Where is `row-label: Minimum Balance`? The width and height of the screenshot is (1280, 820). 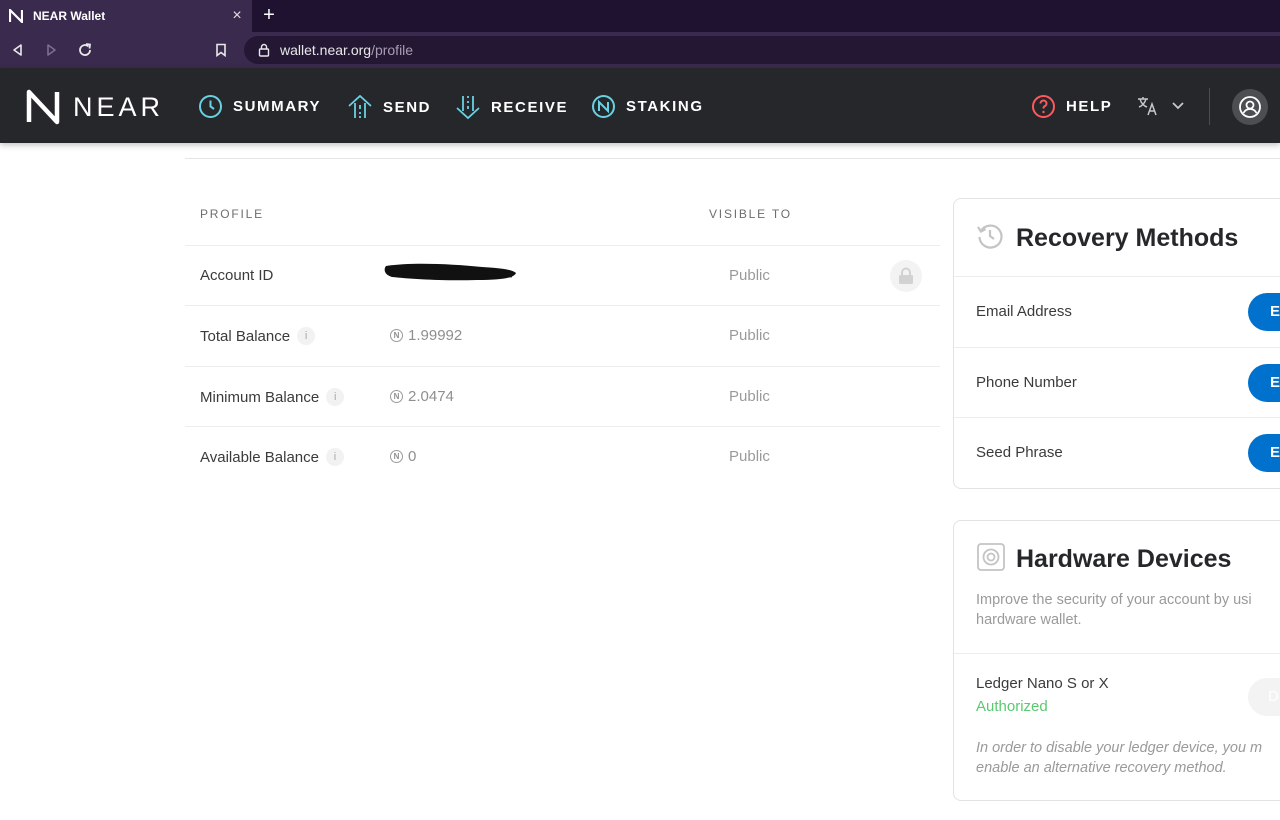 row-label: Minimum Balance is located at coordinates (260, 397).